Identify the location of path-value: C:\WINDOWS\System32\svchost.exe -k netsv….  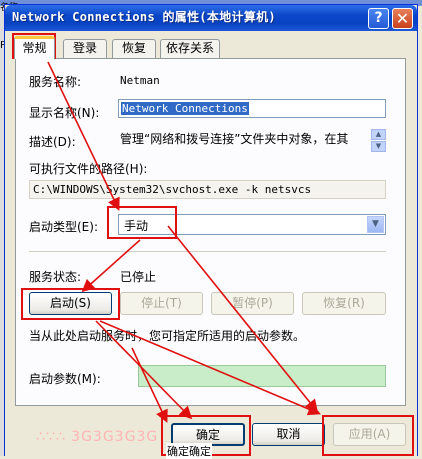
(172, 189).